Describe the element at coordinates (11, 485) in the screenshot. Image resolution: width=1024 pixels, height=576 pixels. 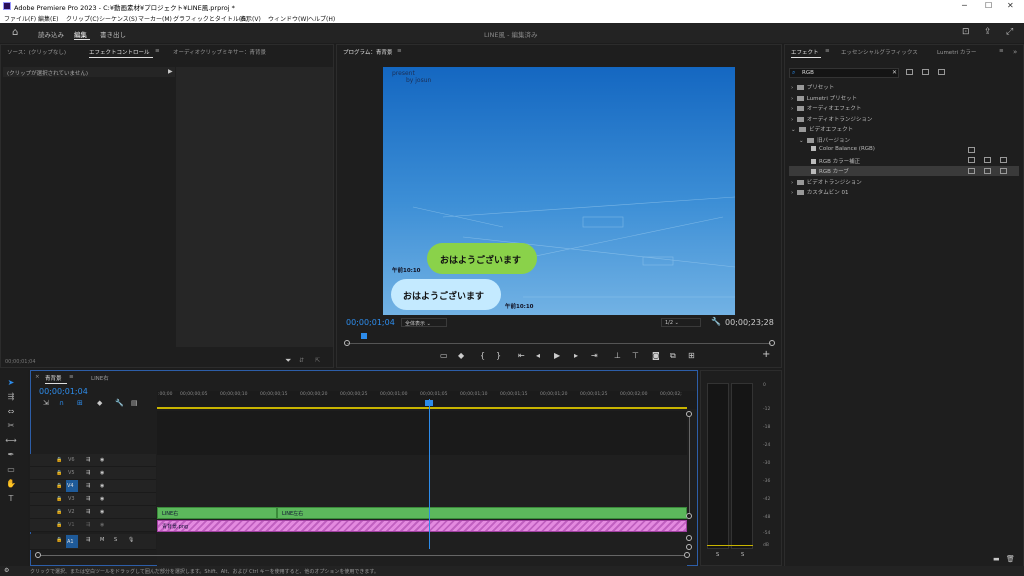
I see `hand-tool-icon: ✋` at that location.